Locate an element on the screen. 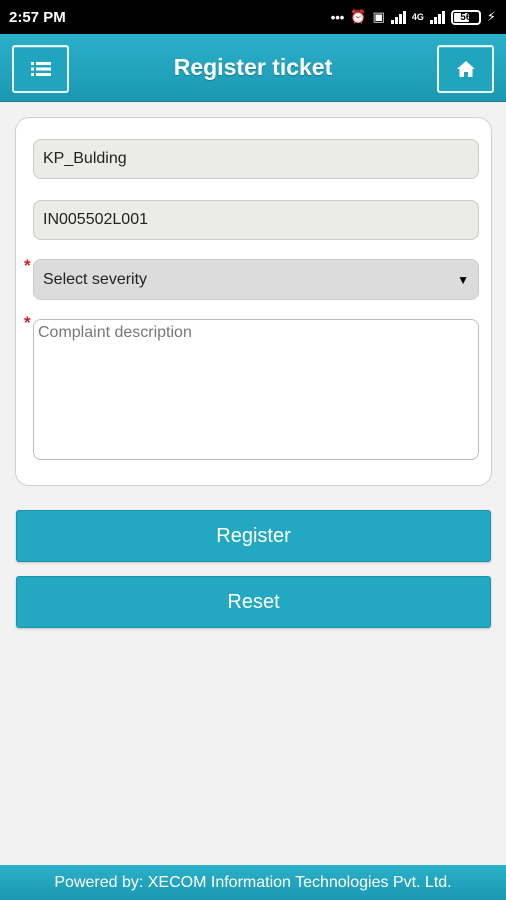 This screenshot has width=506, height=900. severity-selected-value: Select severity is located at coordinates (95, 279).